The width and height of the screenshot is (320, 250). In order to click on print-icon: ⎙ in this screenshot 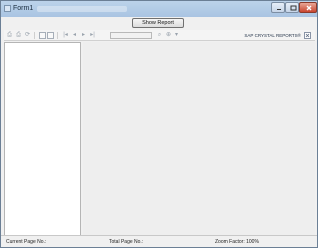, I will do `click(18, 35)`.